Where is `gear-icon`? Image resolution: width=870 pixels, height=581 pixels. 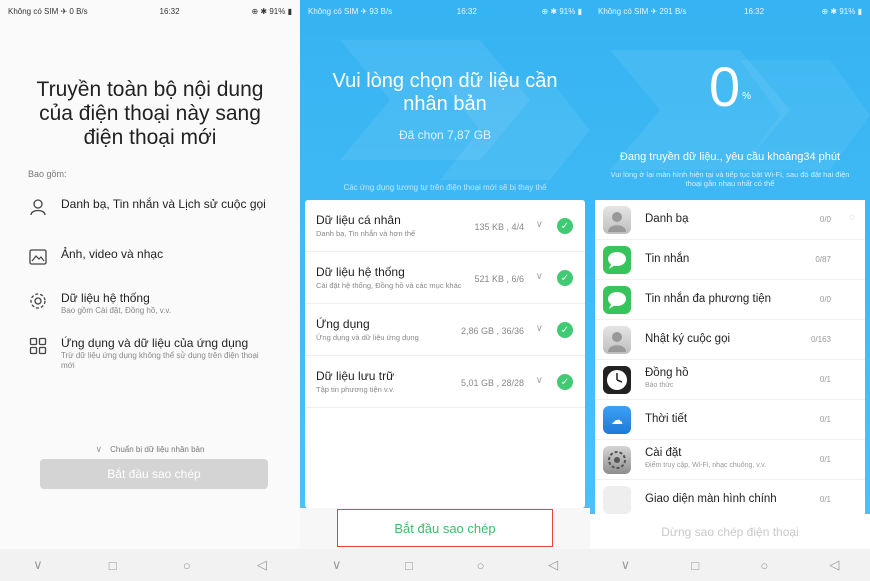 gear-icon is located at coordinates (38, 301).